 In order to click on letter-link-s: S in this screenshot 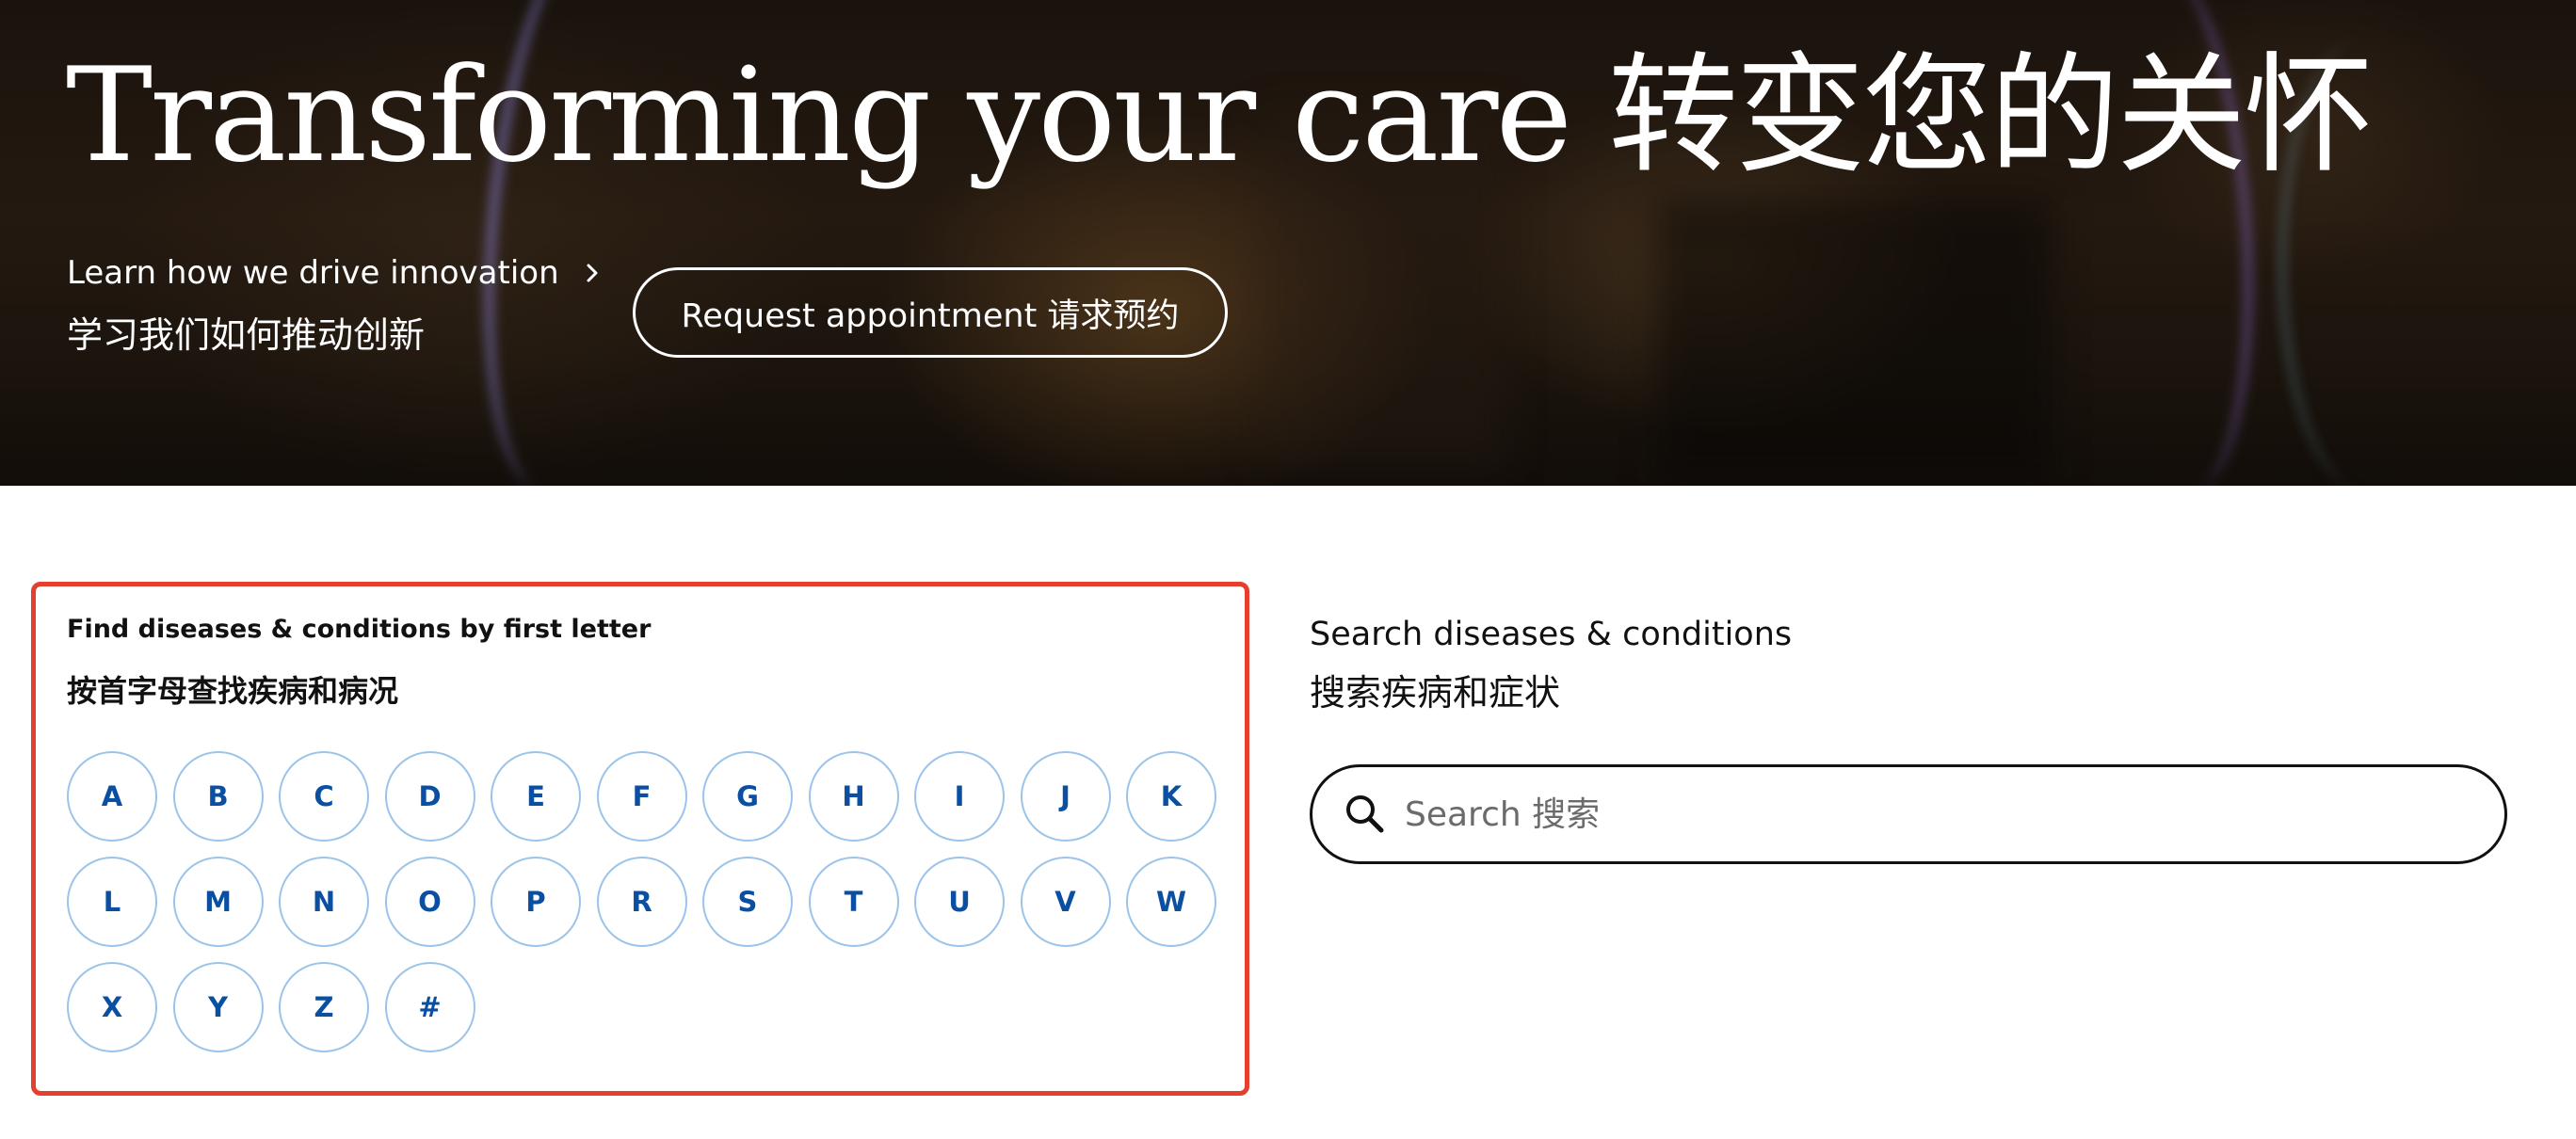, I will do `click(747, 902)`.